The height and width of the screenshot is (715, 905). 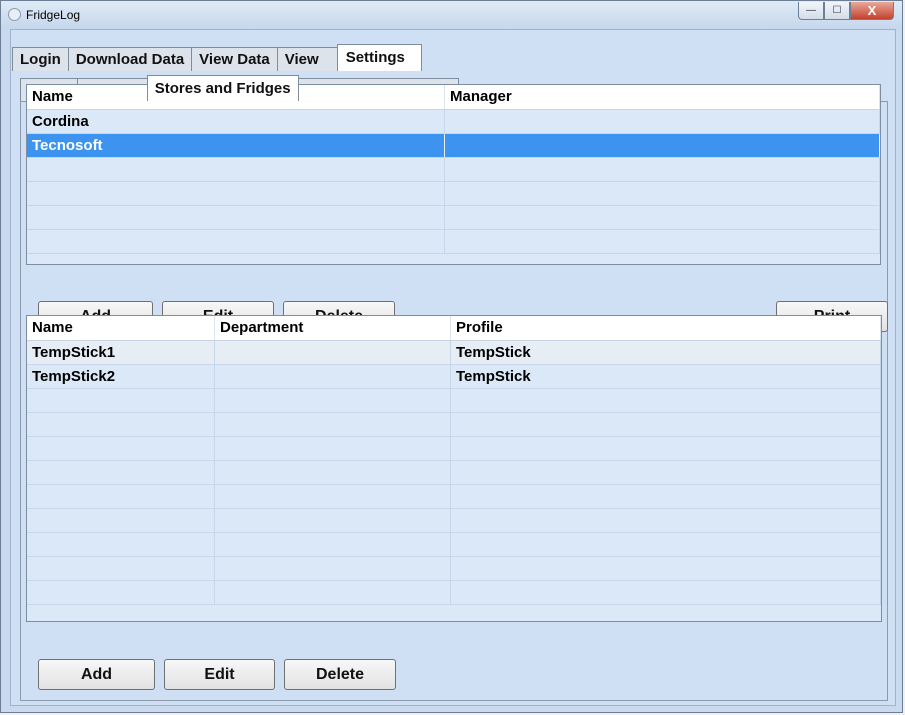 What do you see at coordinates (222, 88) in the screenshot?
I see `tab-stores-and-fridges: Stores and Fridges` at bounding box center [222, 88].